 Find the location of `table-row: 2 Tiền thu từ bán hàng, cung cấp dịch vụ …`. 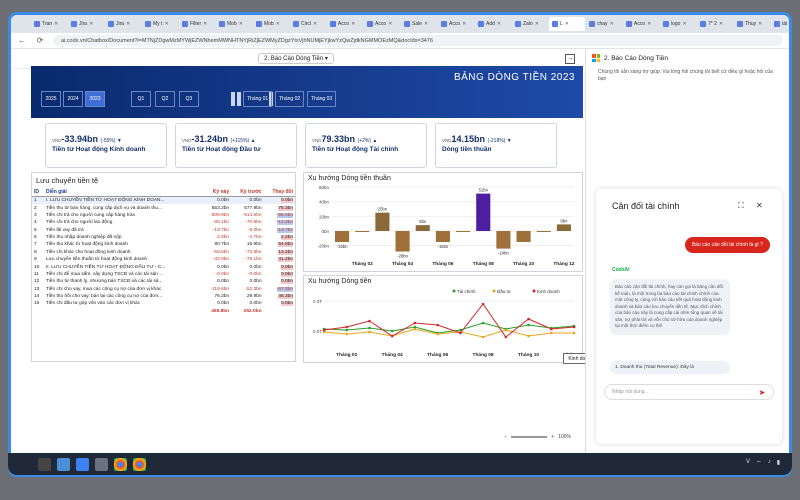

table-row: 2 Tiền thu từ bán hàng, cung cấp dịch vụ … is located at coordinates (163, 207).